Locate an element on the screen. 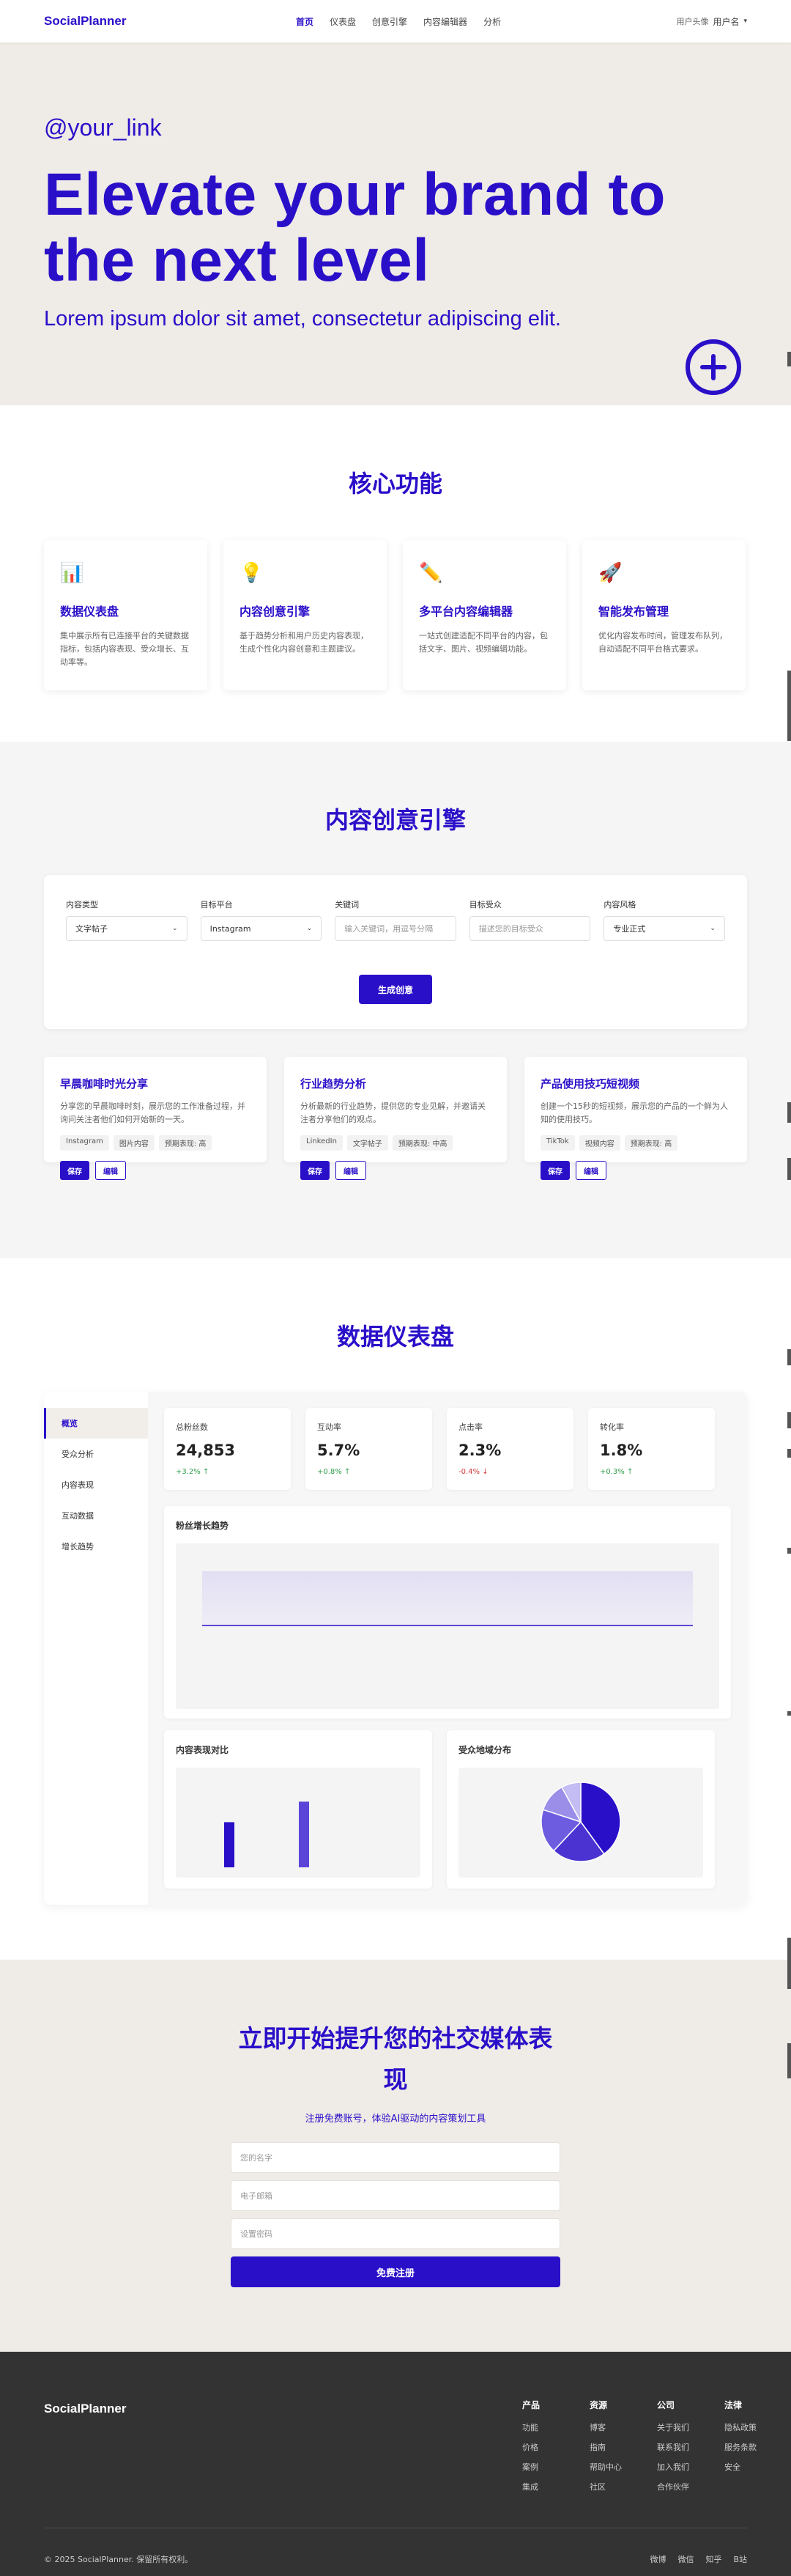 This screenshot has height=2576, width=791. geo-chart-area is located at coordinates (580, 1823).